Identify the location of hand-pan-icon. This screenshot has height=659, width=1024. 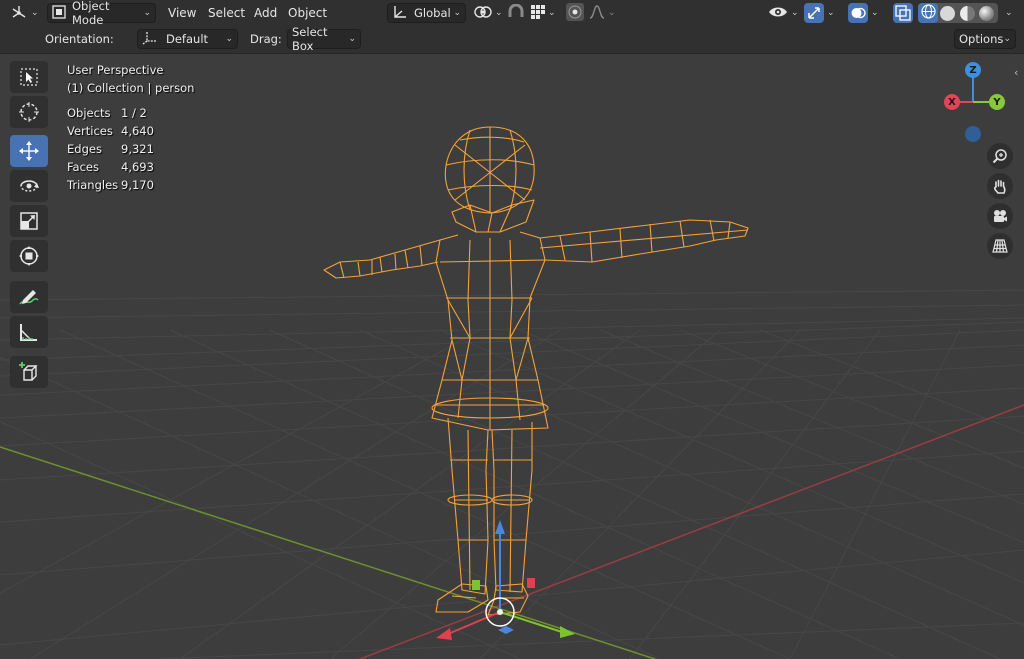
(1000, 186).